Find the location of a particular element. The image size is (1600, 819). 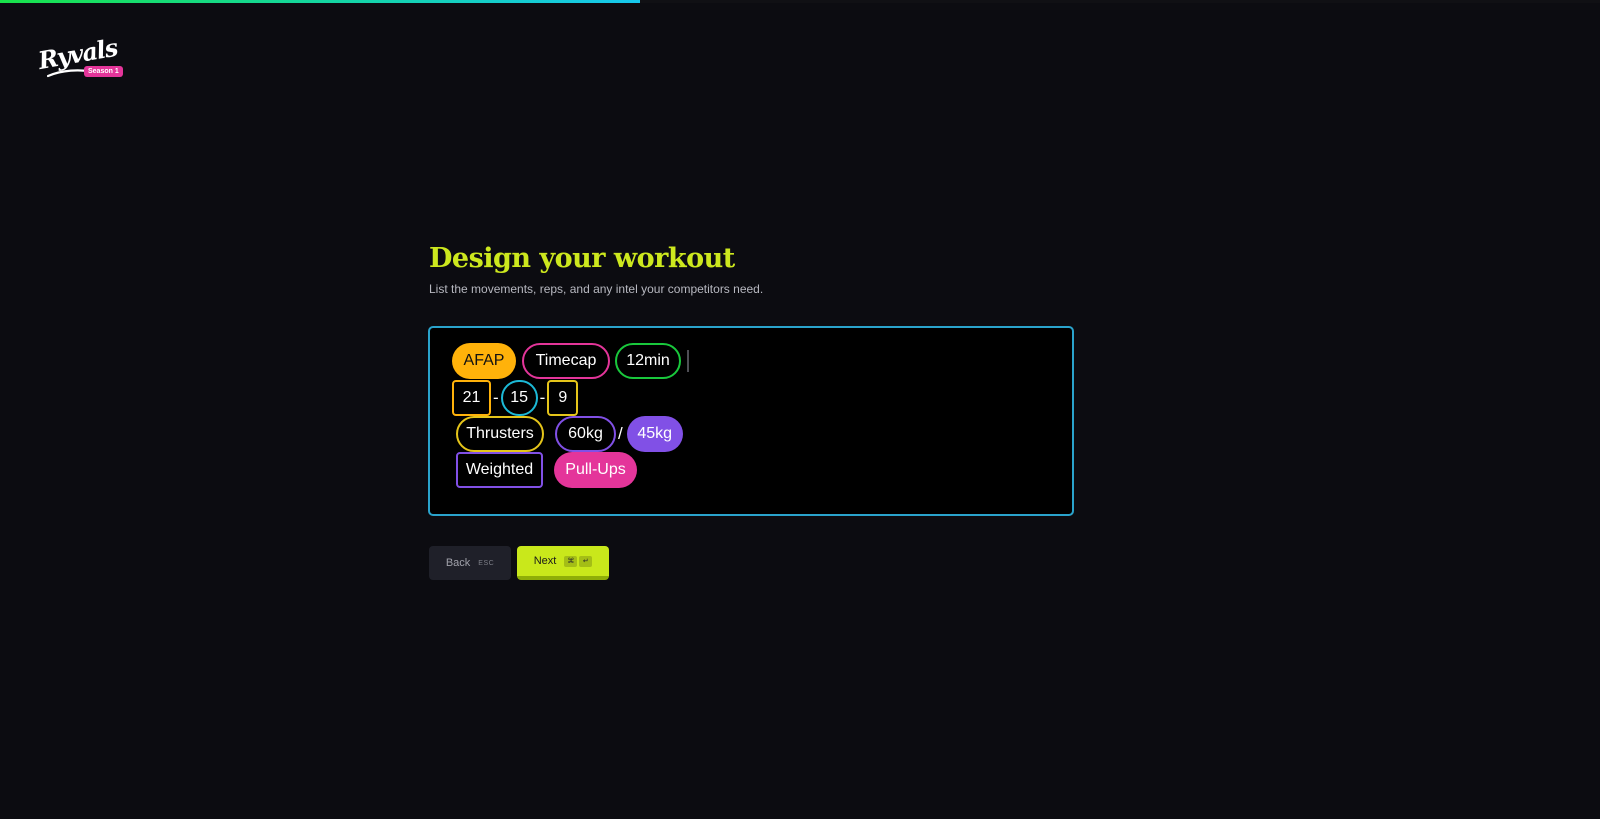

workout-token: Weighted is located at coordinates (499, 470).